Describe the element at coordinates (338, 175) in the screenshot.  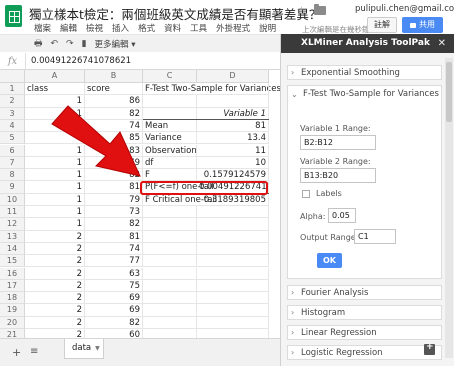
I see `variable2-range-input: B13:B20` at that location.